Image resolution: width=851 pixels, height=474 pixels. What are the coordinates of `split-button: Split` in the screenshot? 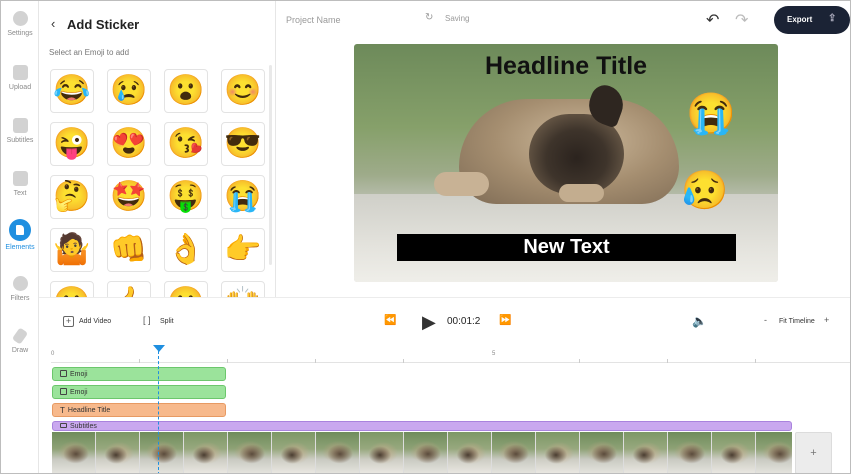 It's located at (167, 321).